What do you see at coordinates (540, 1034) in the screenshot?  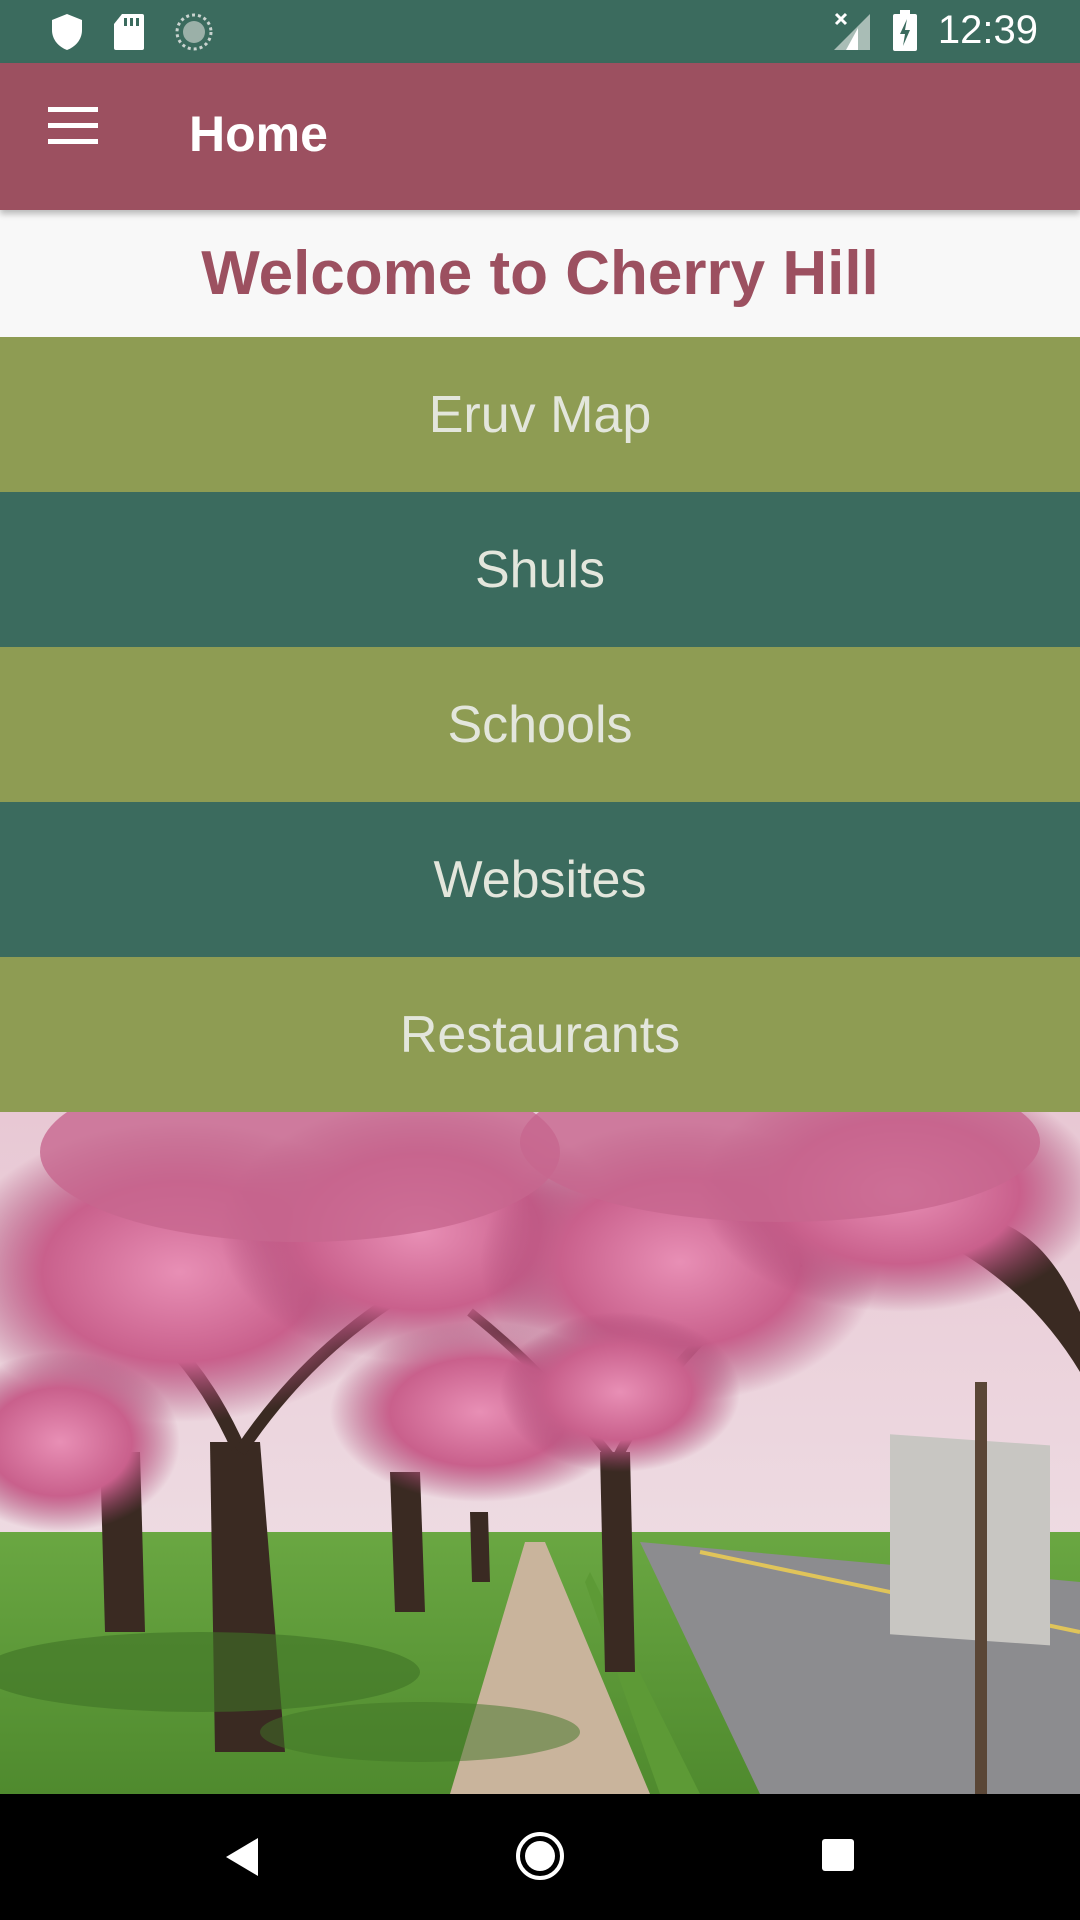 I see `menu-item-restaurants: Restaurants` at bounding box center [540, 1034].